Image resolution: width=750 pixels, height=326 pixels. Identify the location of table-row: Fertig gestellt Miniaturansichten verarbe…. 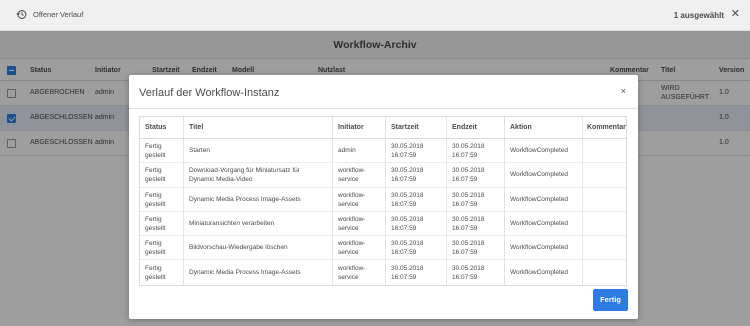
(383, 224).